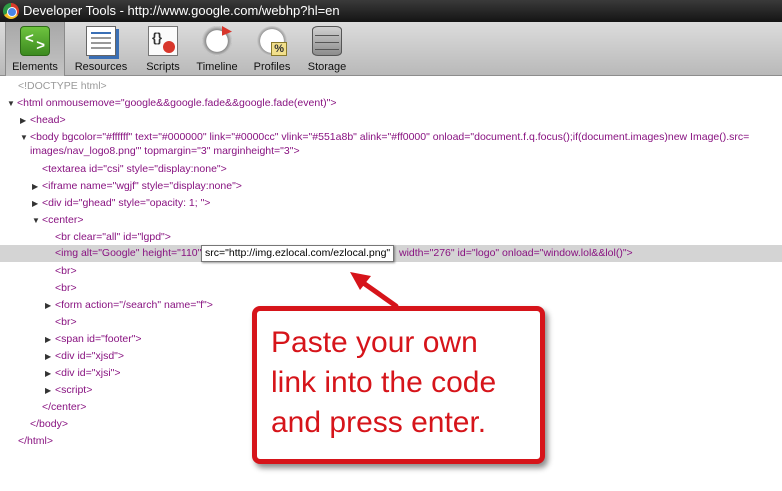 The width and height of the screenshot is (782, 491). What do you see at coordinates (101, 67) in the screenshot?
I see `tab-resources-label: Resources` at bounding box center [101, 67].